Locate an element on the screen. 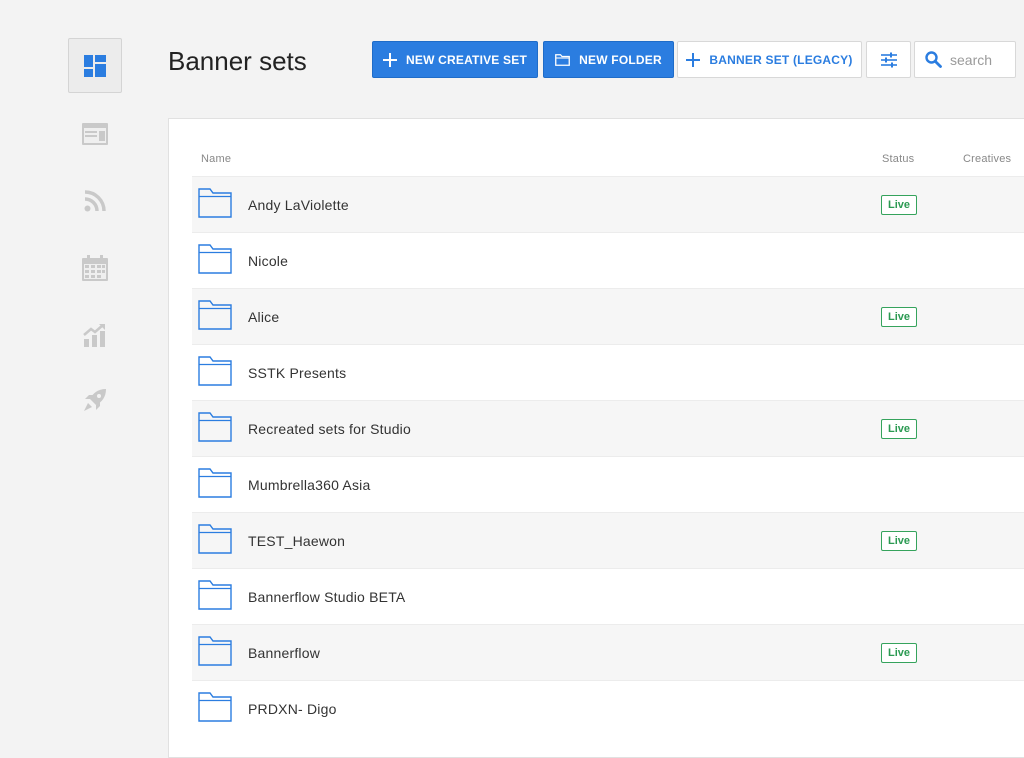  sidebar-item-analytics is located at coordinates (95, 334).